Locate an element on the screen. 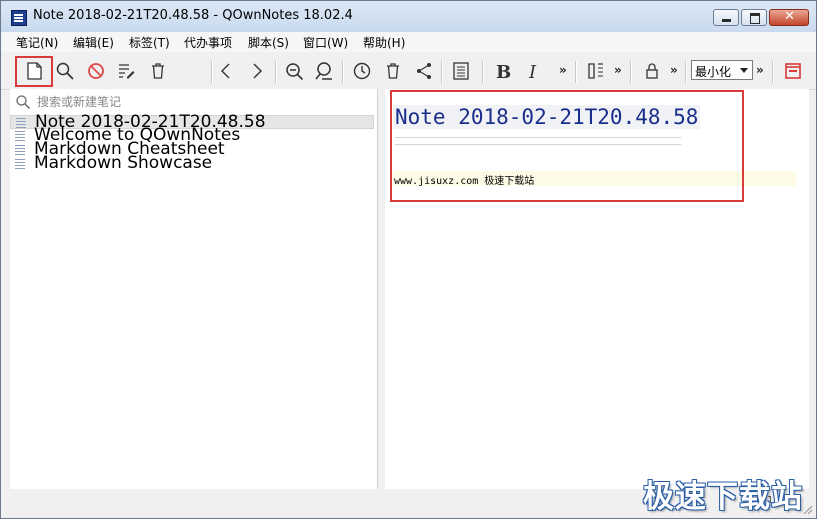  list-icon is located at coordinates (461, 71).